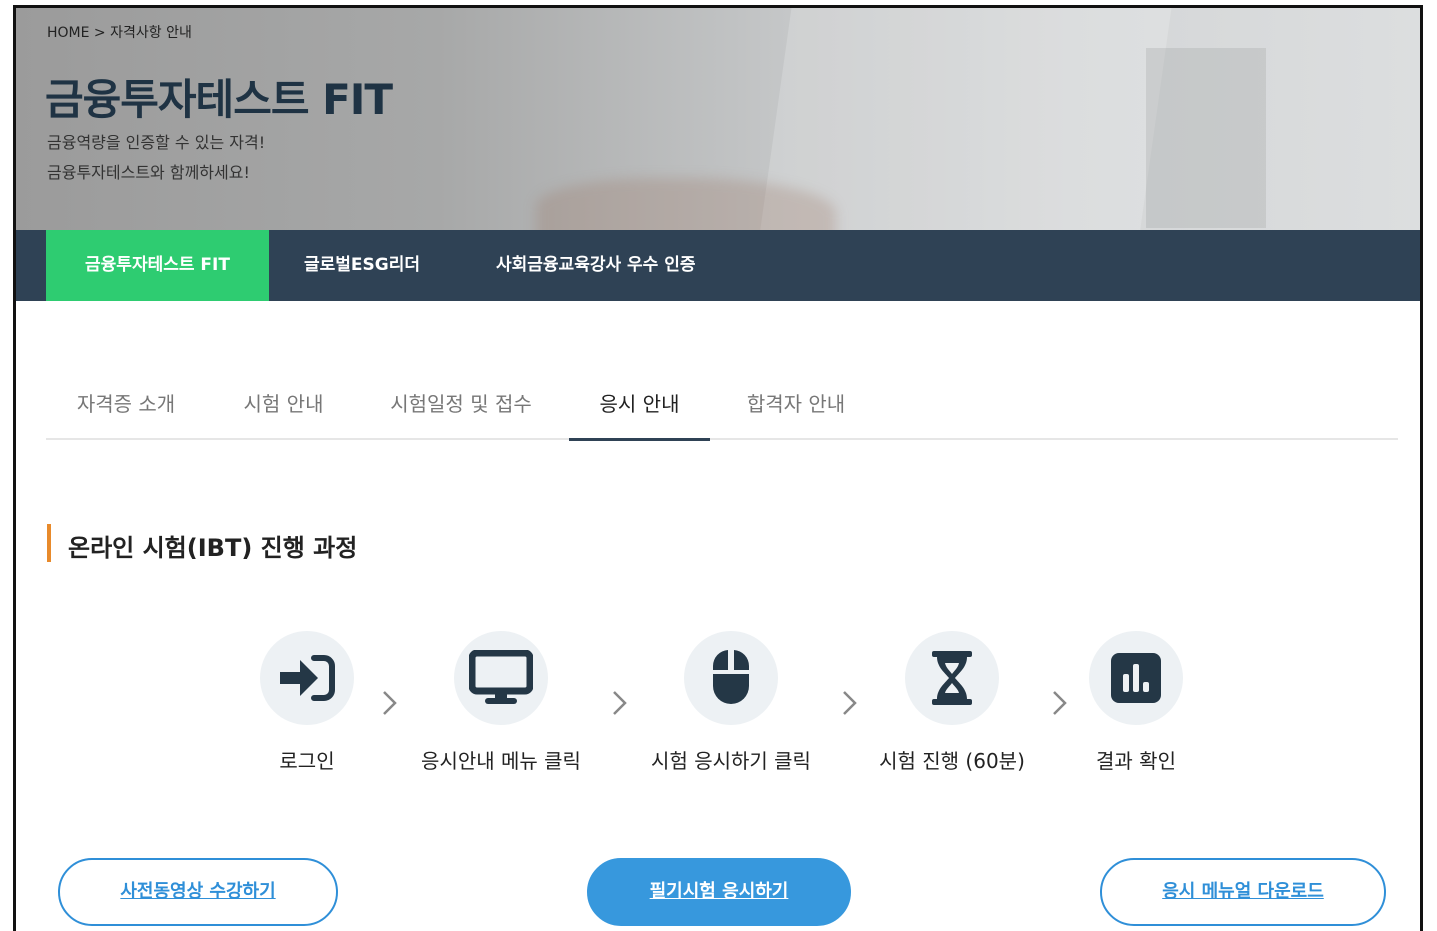 The width and height of the screenshot is (1437, 931). I want to click on step-label: 응시안내 메뉴 클릭, so click(501, 761).